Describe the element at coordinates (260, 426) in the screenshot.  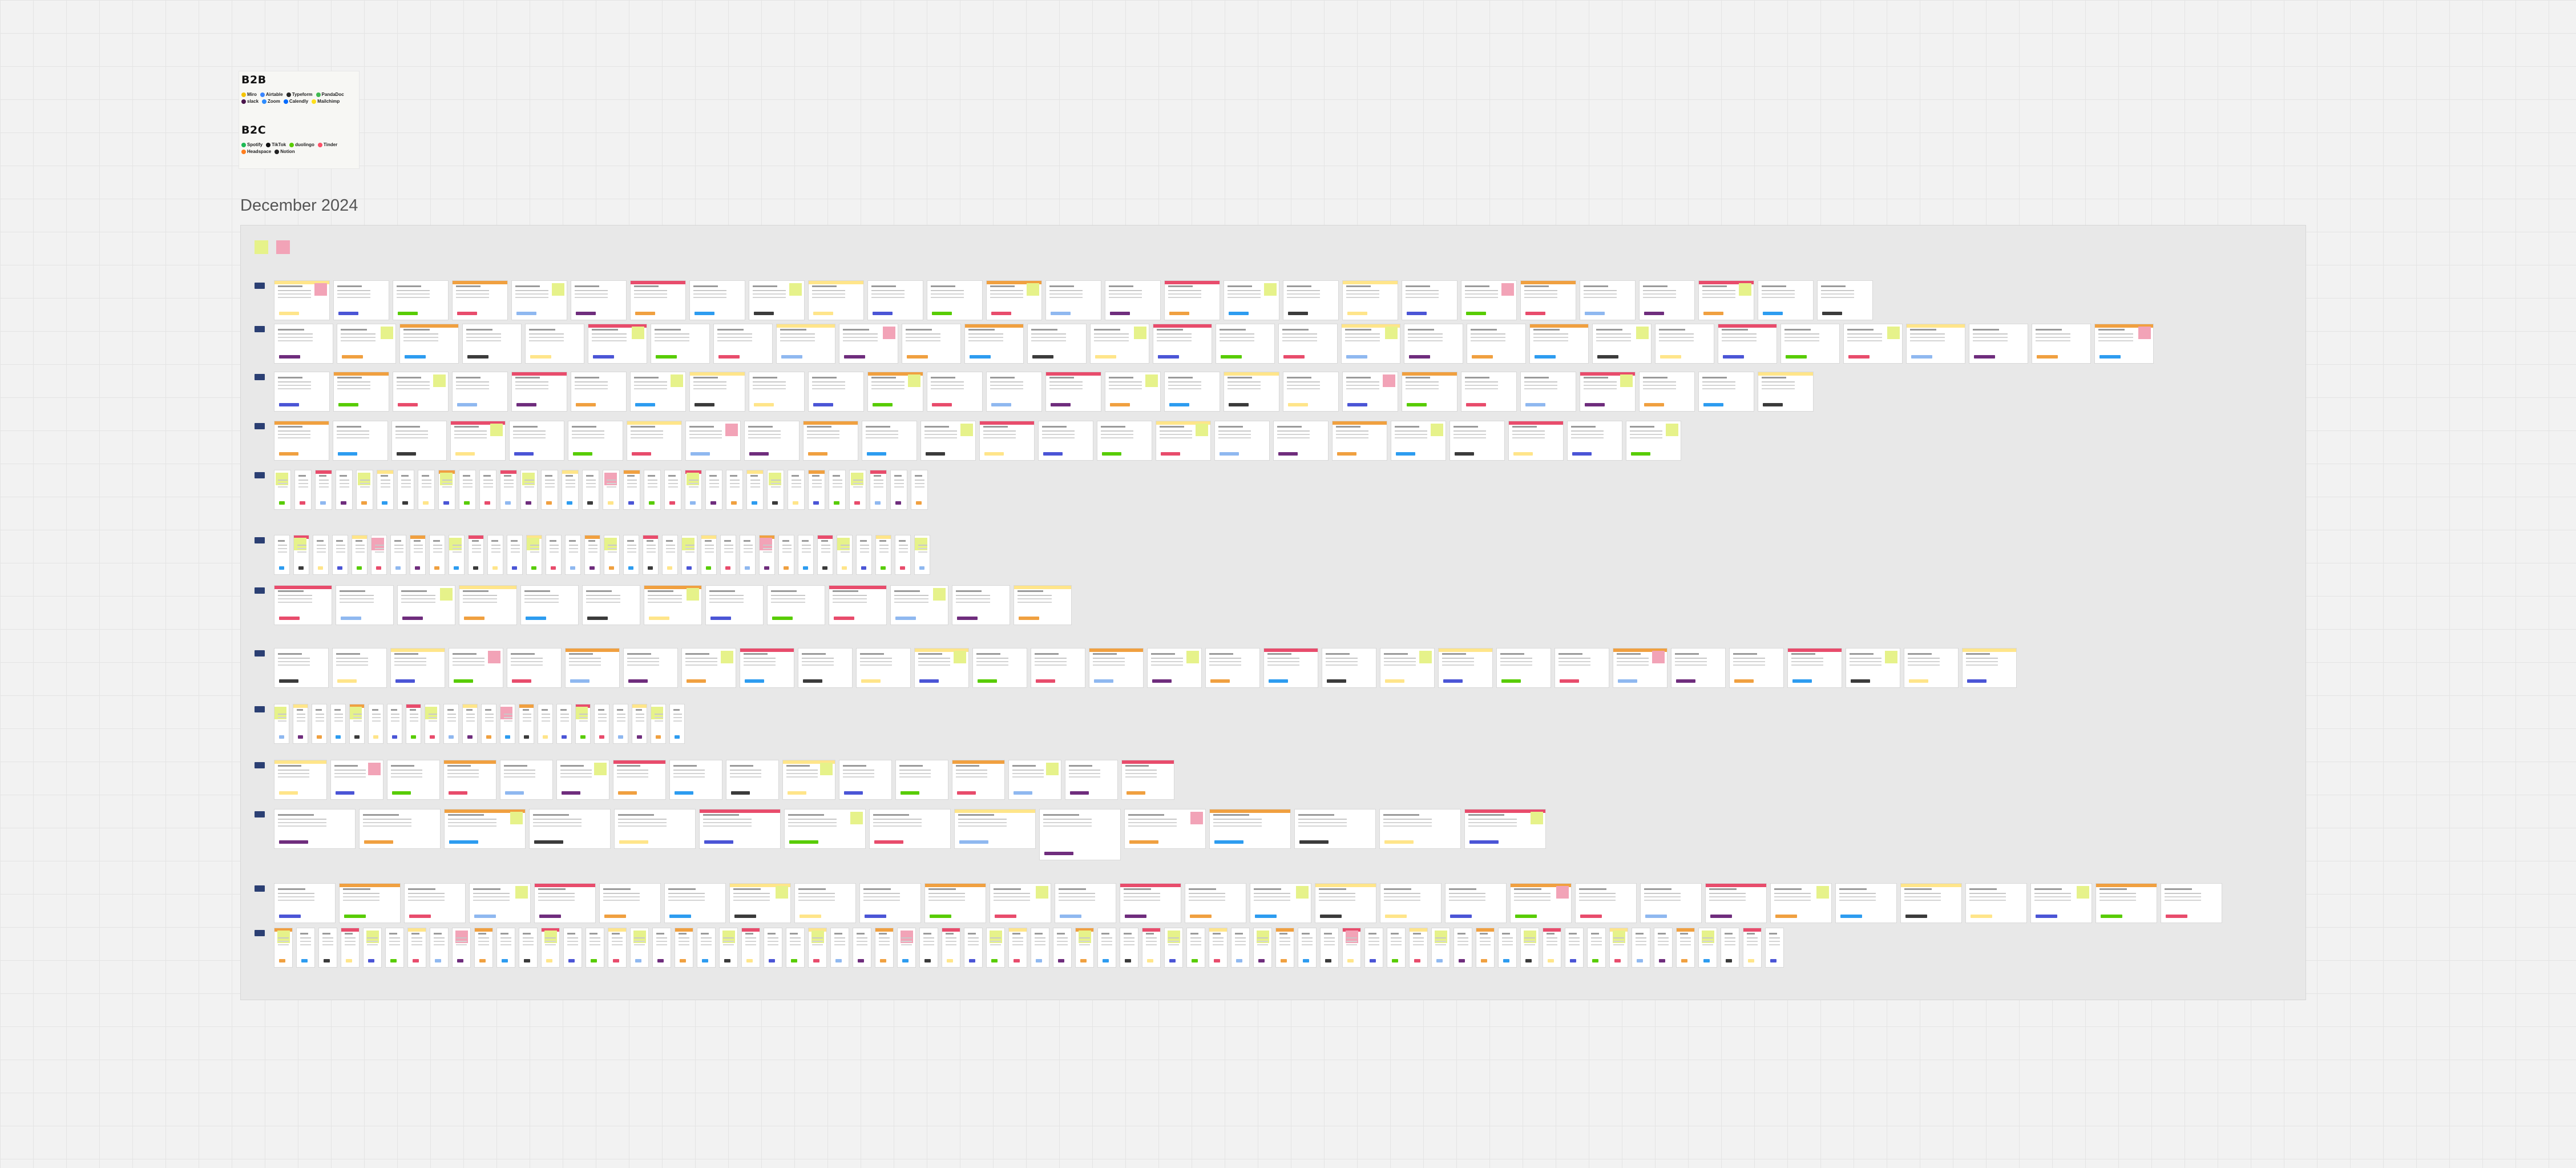
I see `row-group-tag` at that location.